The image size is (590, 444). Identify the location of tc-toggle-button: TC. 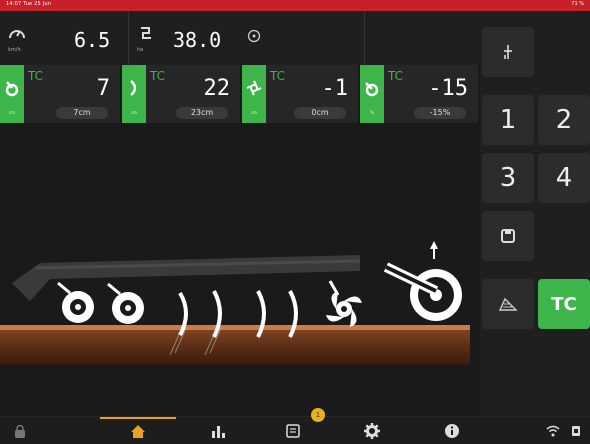
(564, 304).